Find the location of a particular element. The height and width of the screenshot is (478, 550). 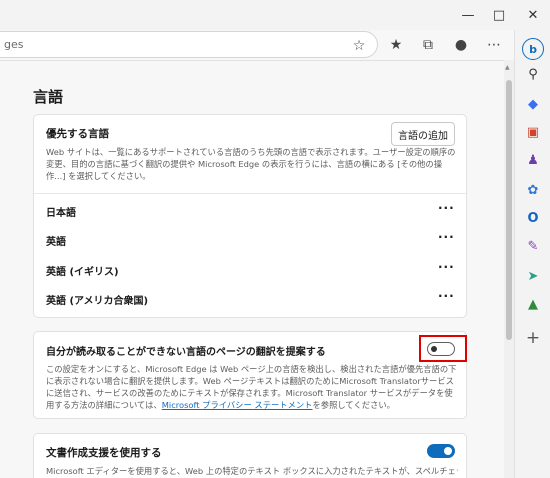

translate-offer-title: 自分が読み取ることができない言語のページの翻訳を提案する is located at coordinates (186, 352).